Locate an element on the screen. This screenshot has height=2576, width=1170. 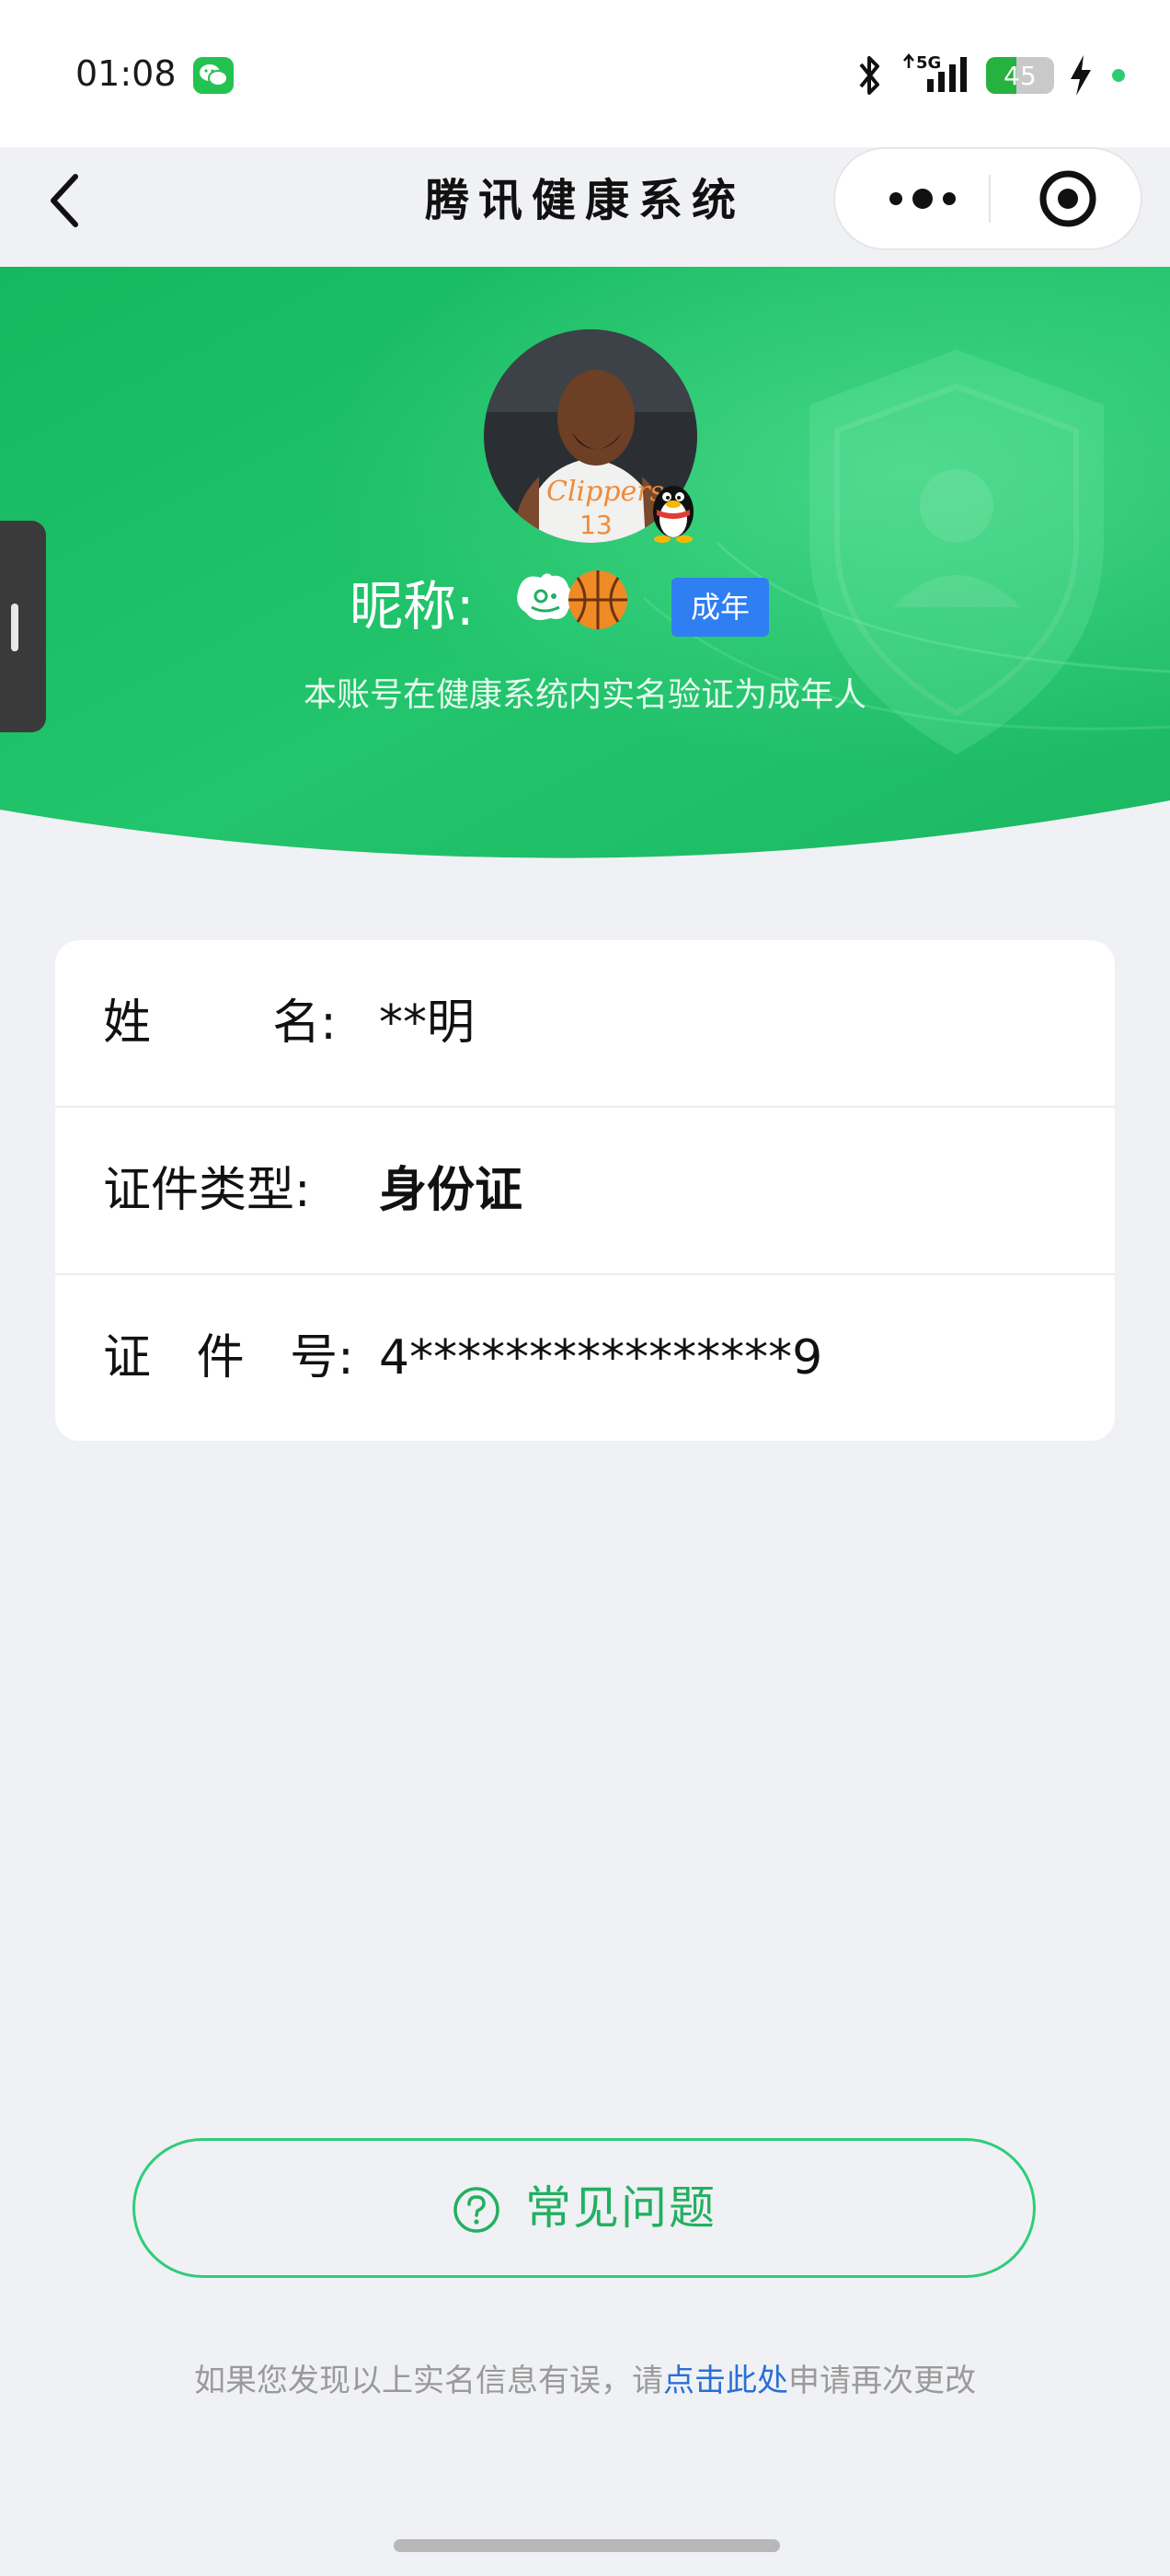
status-bar: 01:08 5G 45 is located at coordinates (585, 73).